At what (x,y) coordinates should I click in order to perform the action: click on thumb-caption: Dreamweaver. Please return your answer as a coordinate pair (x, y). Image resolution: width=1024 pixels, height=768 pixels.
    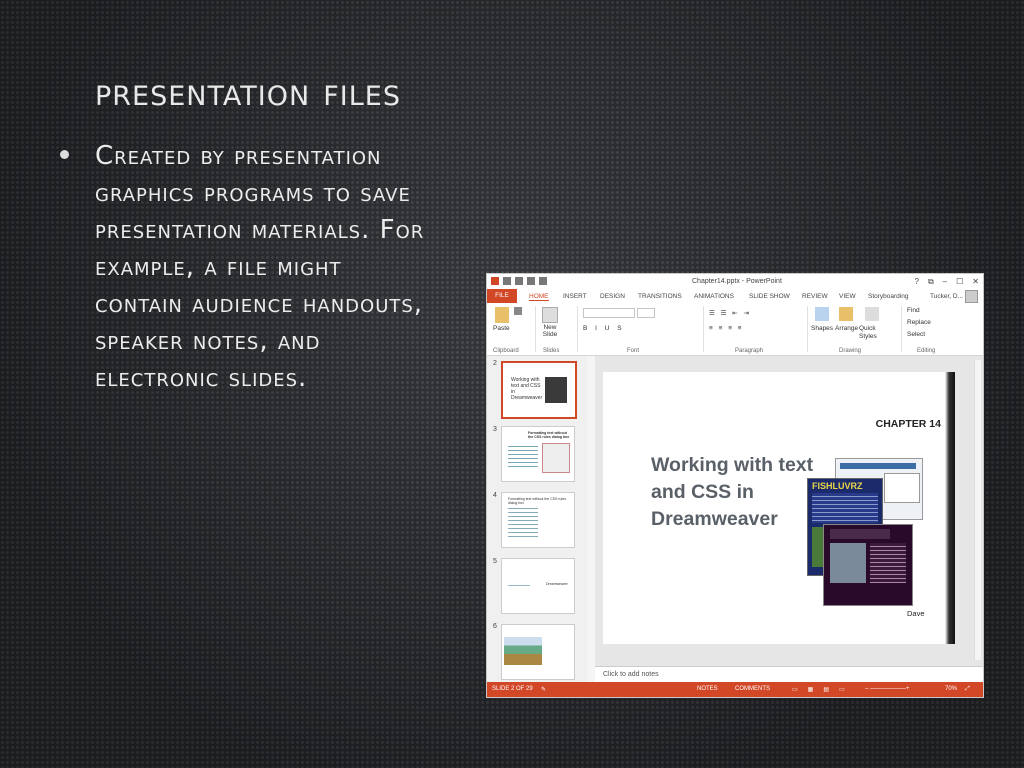
    Looking at the image, I should click on (557, 584).